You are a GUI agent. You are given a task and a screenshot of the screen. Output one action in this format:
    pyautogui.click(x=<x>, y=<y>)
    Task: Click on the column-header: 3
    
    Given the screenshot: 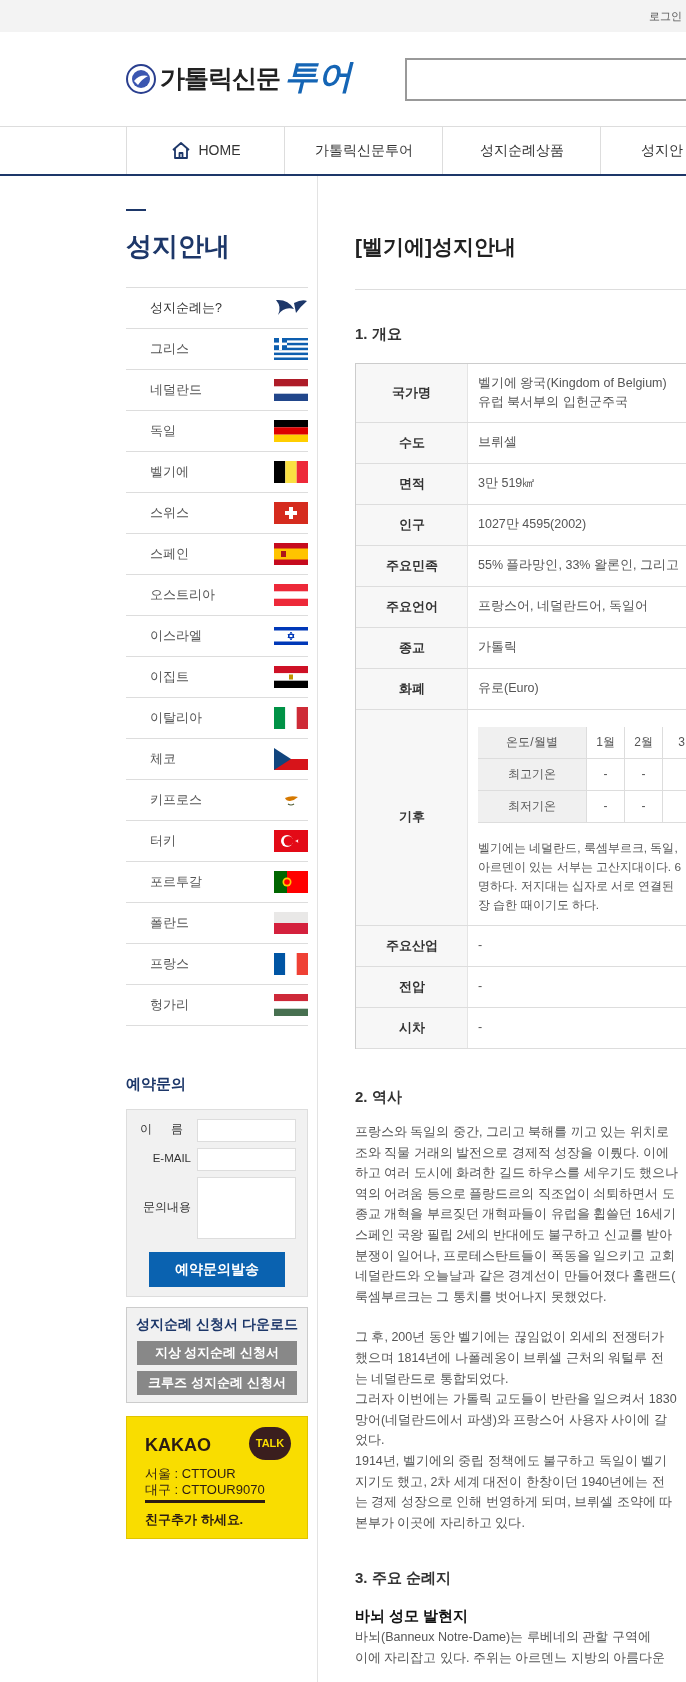 What is the action you would take?
    pyautogui.click(x=674, y=742)
    